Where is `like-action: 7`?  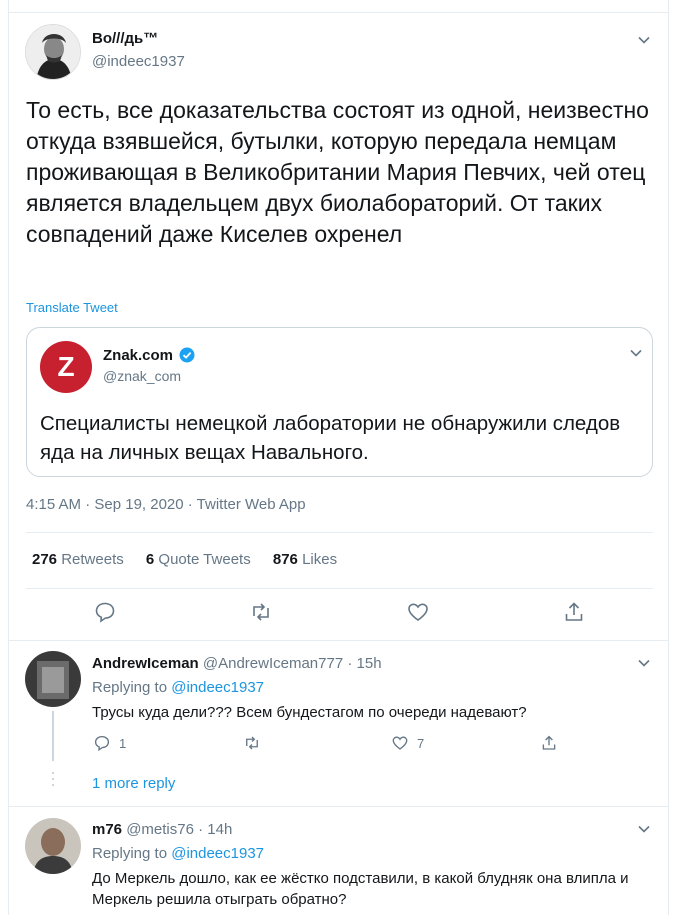
like-action: 7 is located at coordinates (407, 744).